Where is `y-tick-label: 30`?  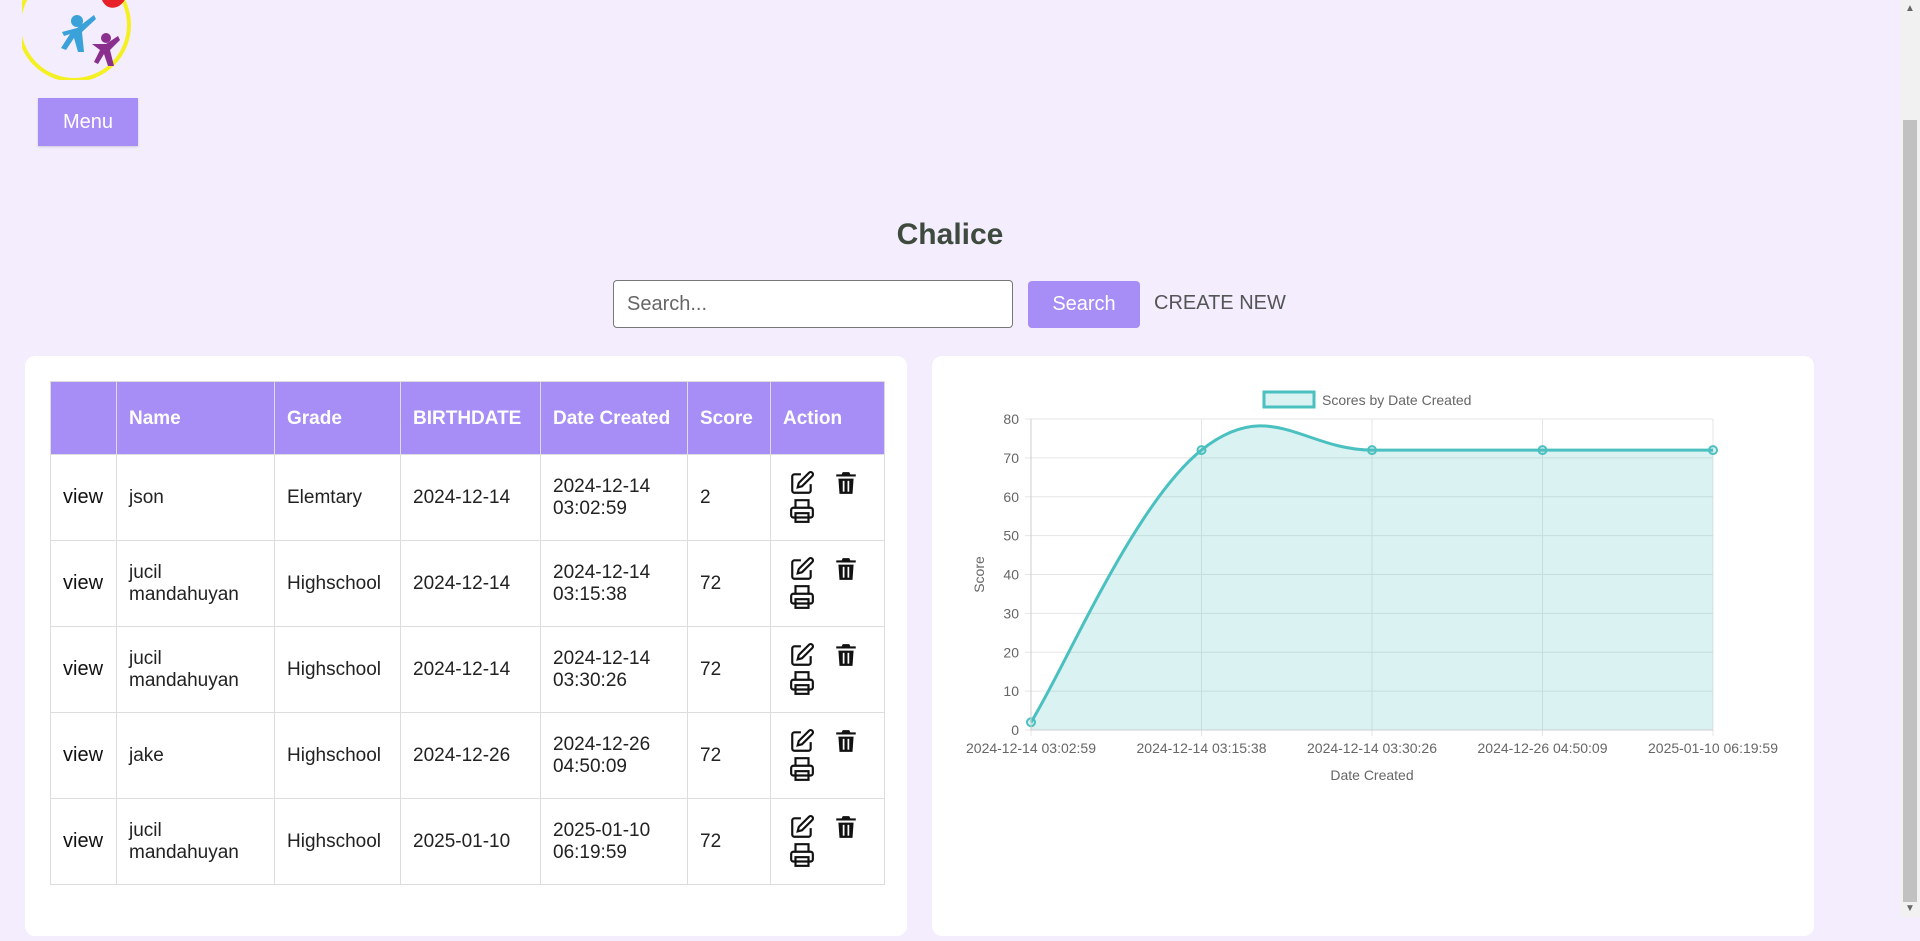 y-tick-label: 30 is located at coordinates (1011, 613).